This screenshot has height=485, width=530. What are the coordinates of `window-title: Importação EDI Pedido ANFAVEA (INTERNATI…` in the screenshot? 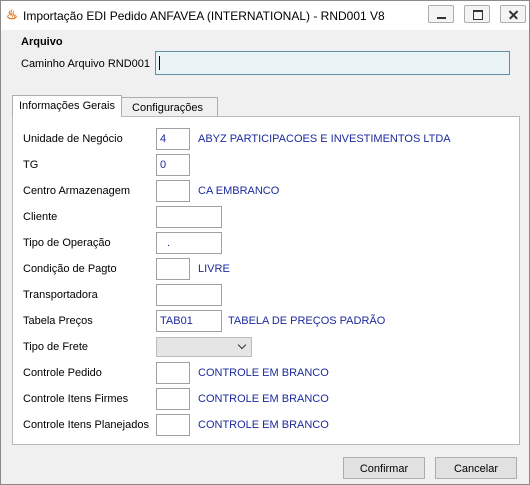 It's located at (204, 16).